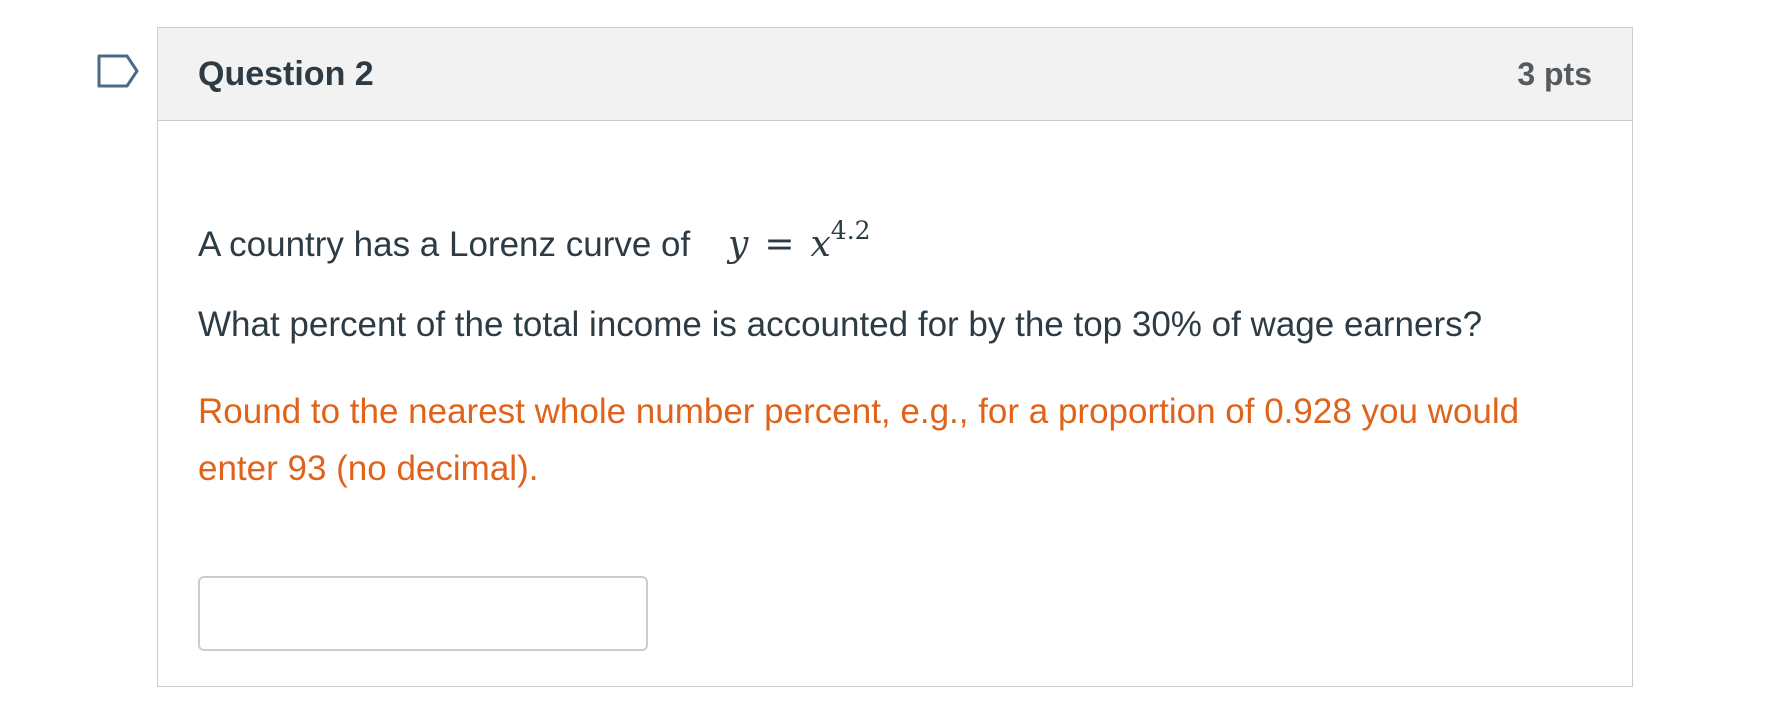 The image size is (1784, 706). What do you see at coordinates (423, 613) in the screenshot?
I see `answer-input` at bounding box center [423, 613].